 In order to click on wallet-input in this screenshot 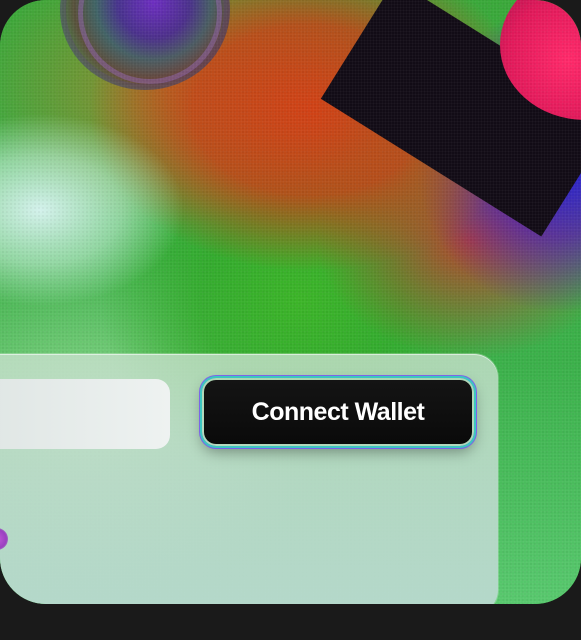, I will do `click(85, 414)`.